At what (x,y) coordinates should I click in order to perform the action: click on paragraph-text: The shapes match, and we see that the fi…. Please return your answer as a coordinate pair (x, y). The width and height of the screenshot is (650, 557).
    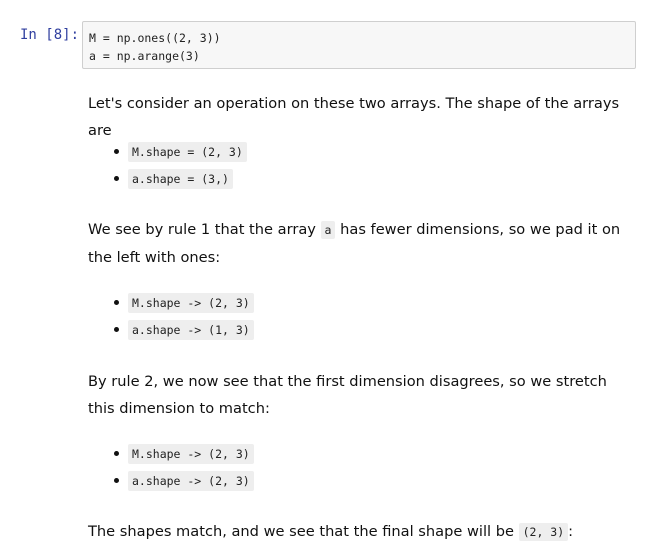
    Looking at the image, I should click on (303, 531).